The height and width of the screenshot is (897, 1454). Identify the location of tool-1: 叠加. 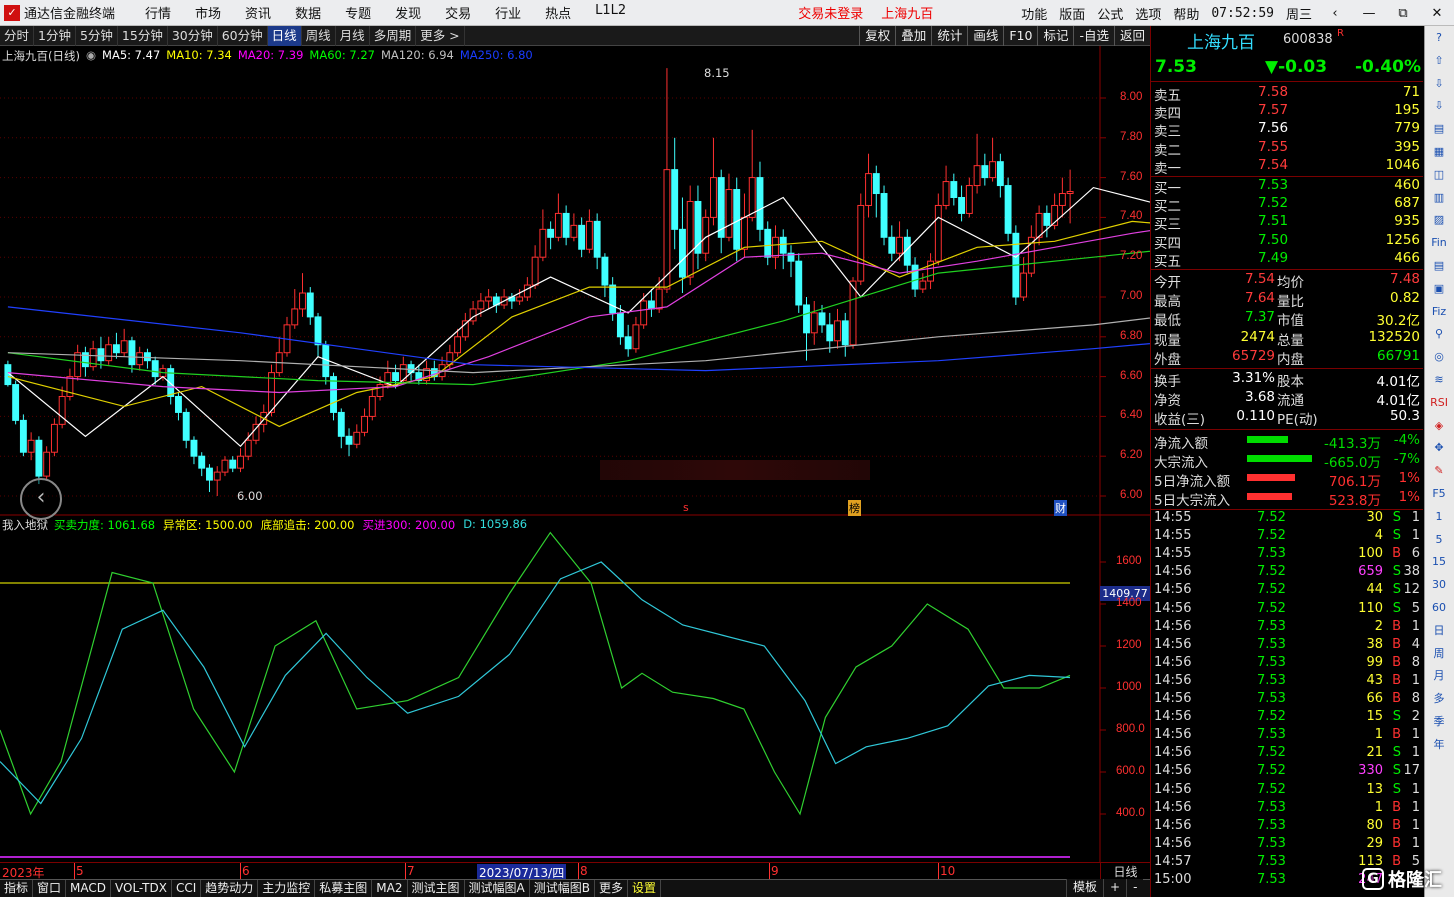
(913, 36).